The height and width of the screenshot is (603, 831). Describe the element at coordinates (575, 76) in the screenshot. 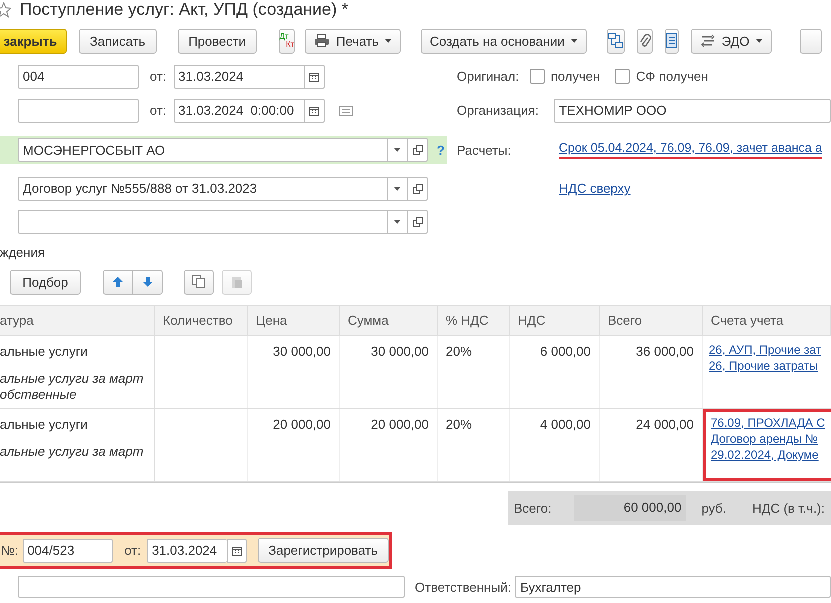

I see `checkbox-label: получен` at that location.